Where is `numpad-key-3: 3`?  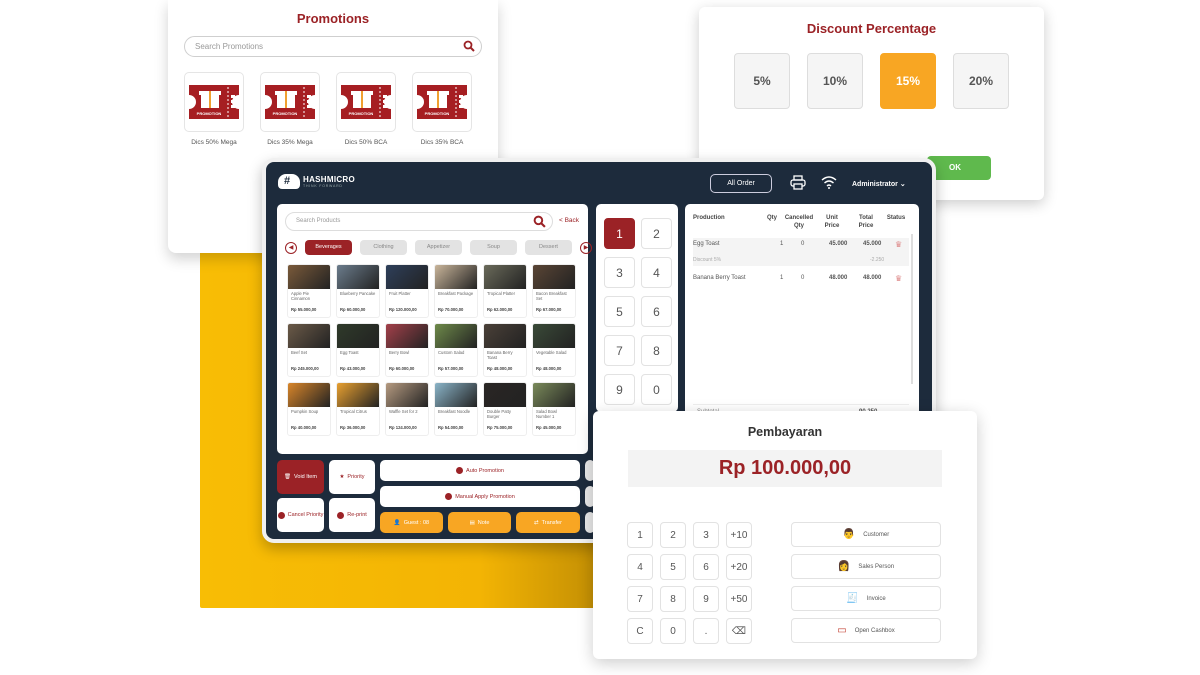
numpad-key-3: 3 is located at coordinates (619, 272).